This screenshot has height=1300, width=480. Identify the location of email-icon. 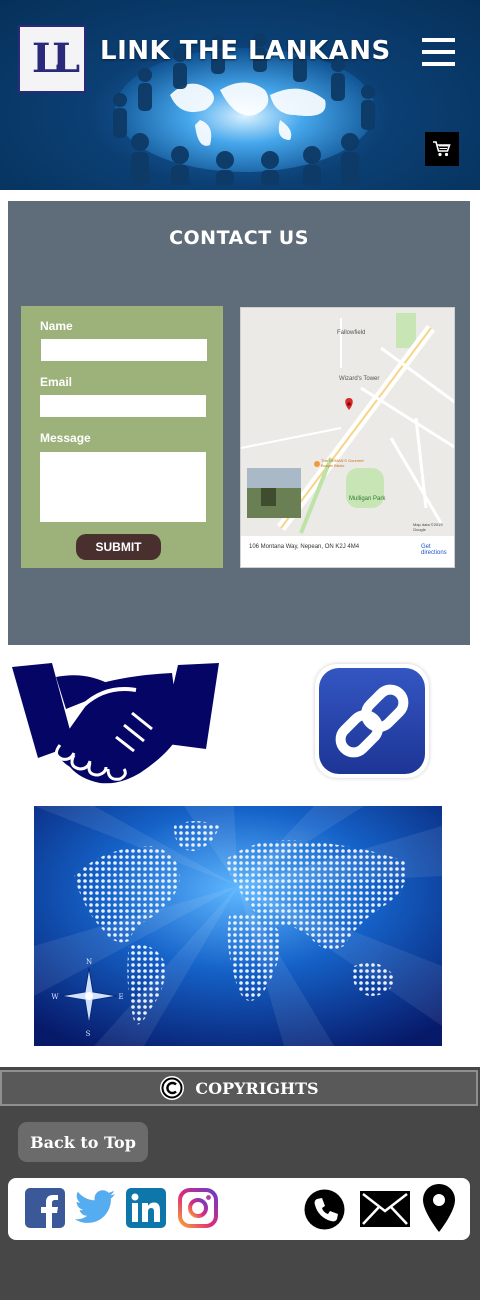
(385, 1209).